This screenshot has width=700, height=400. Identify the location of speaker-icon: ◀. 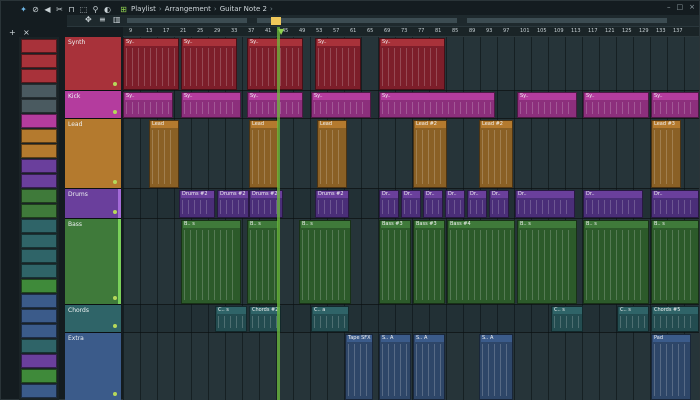
(47, 9).